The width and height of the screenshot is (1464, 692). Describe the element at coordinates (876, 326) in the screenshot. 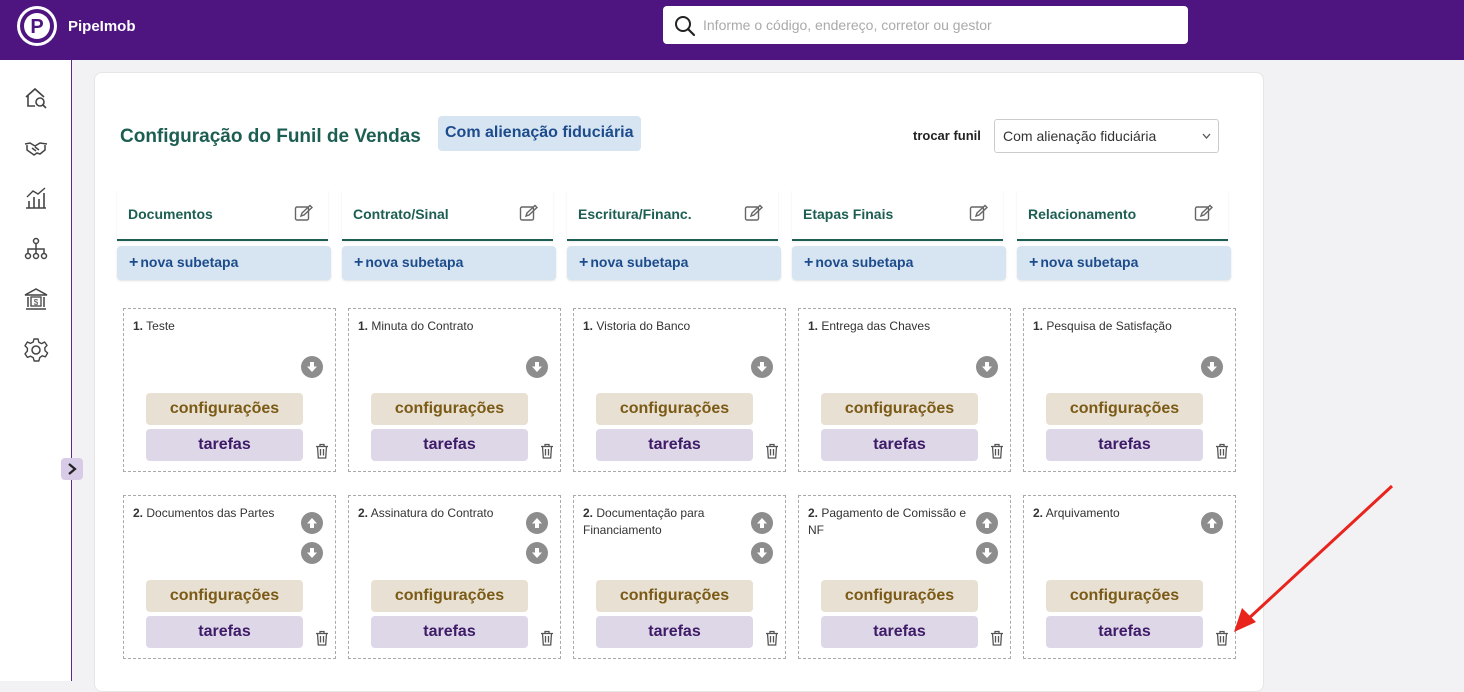

I see `substep-name: Entrega das Chaves` at that location.